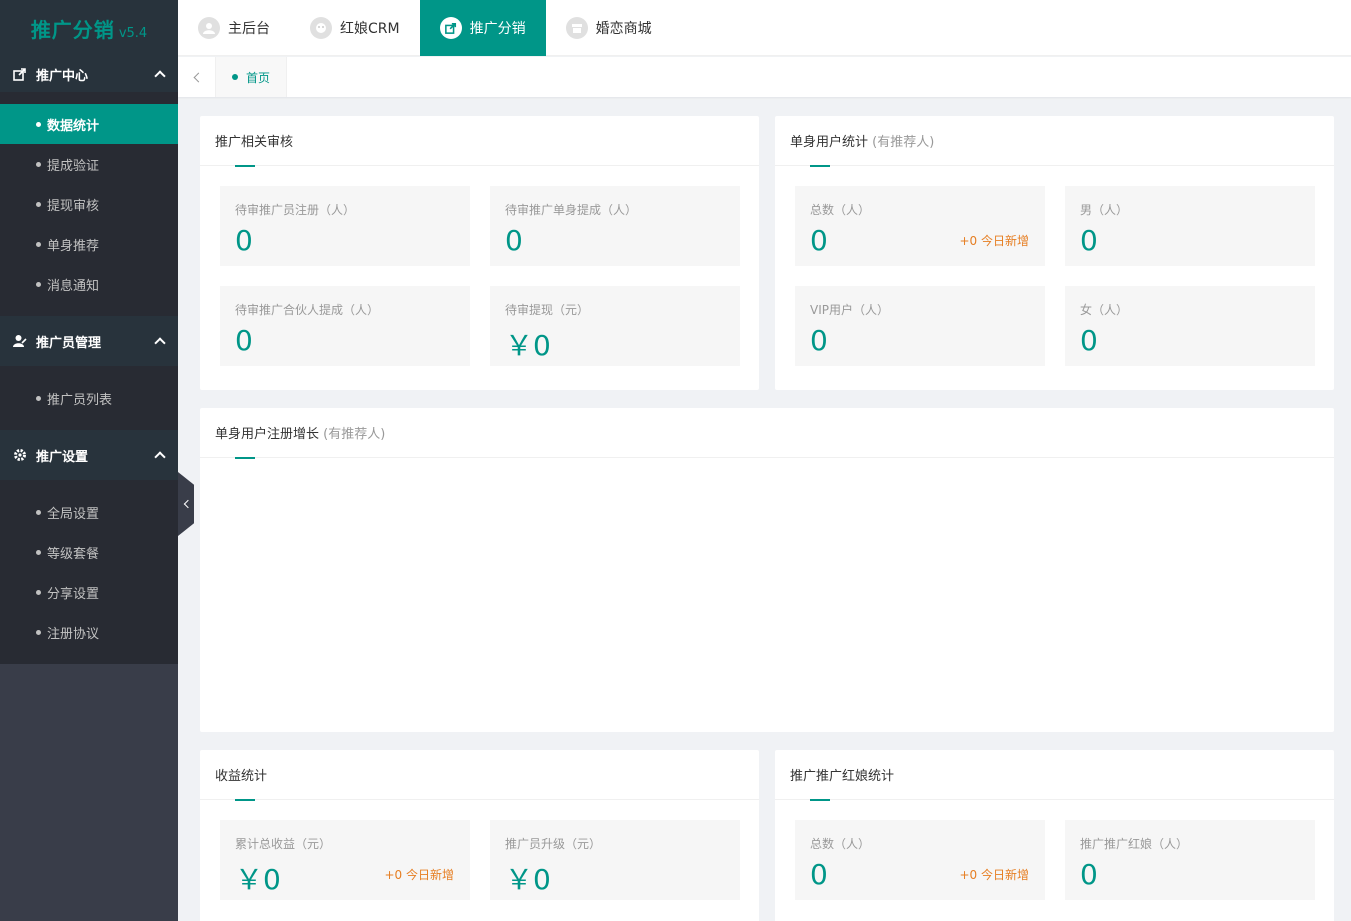 The height and width of the screenshot is (921, 1351). What do you see at coordinates (73, 166) in the screenshot?
I see `sidebar-item-label: 提成验证` at bounding box center [73, 166].